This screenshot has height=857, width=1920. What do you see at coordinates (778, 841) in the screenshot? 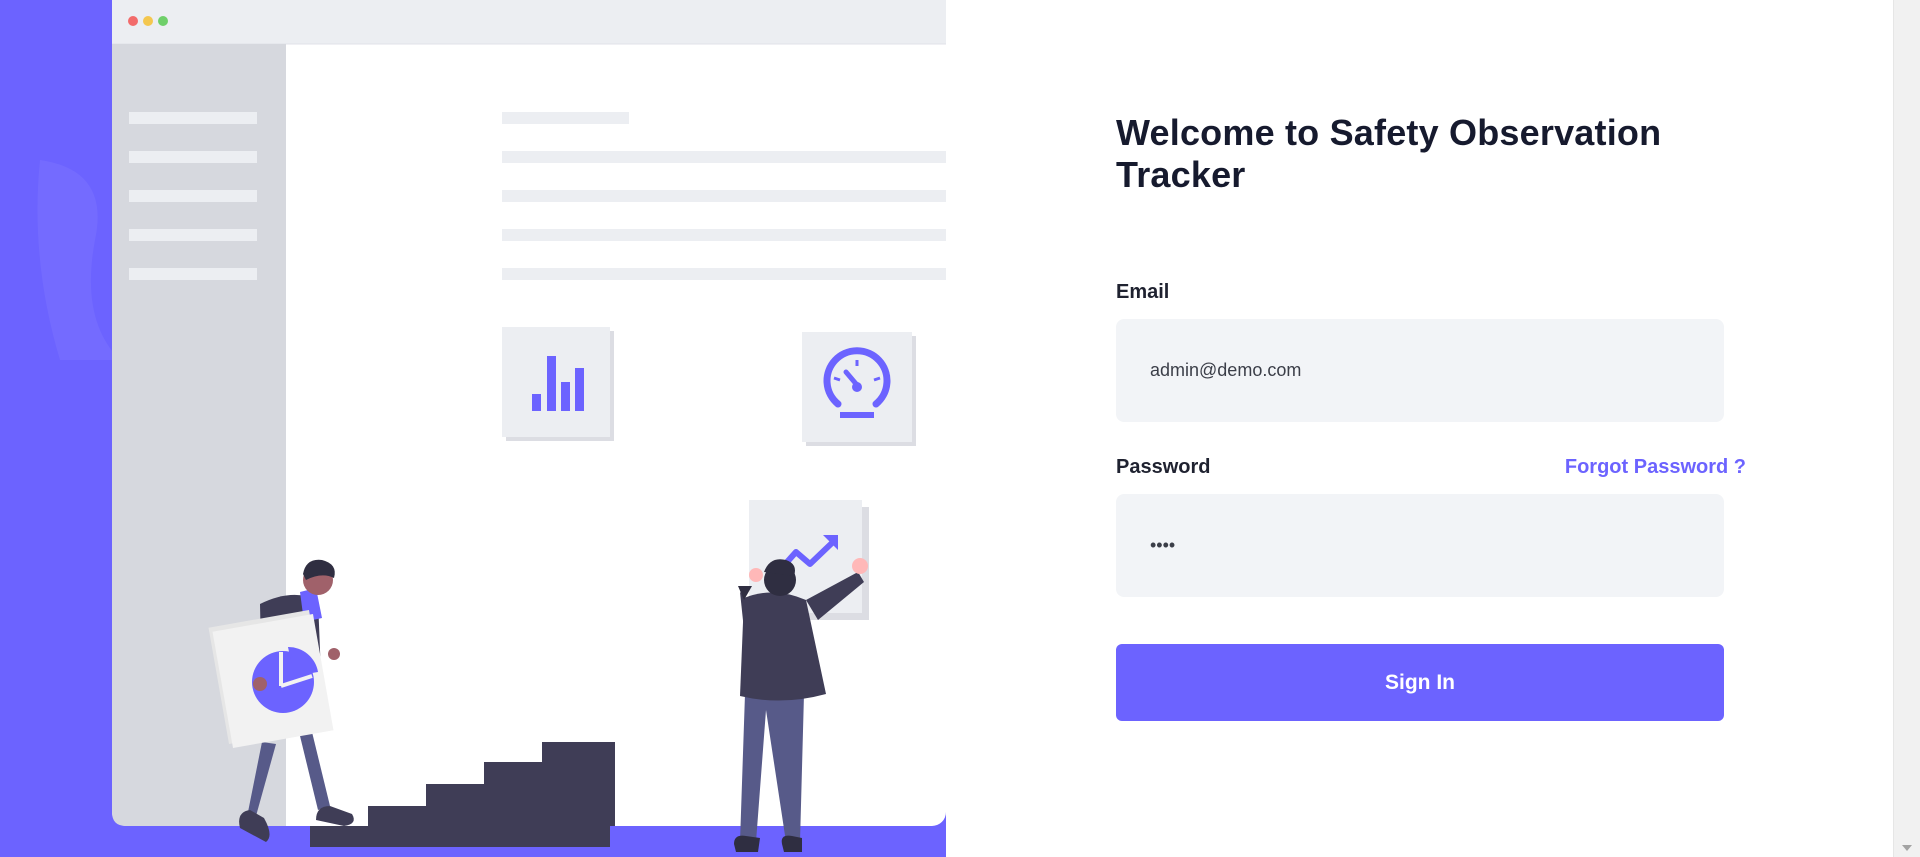
I see `floor-graphic` at bounding box center [778, 841].